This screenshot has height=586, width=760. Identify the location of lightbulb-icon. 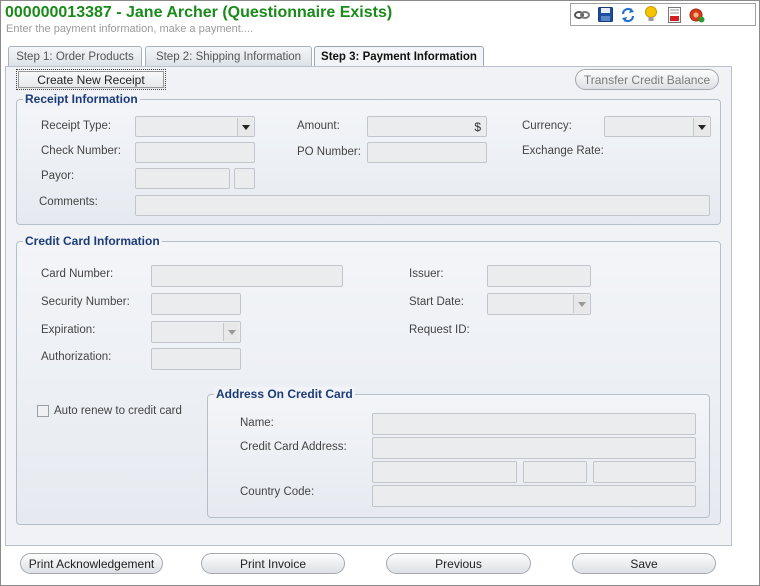
(651, 15).